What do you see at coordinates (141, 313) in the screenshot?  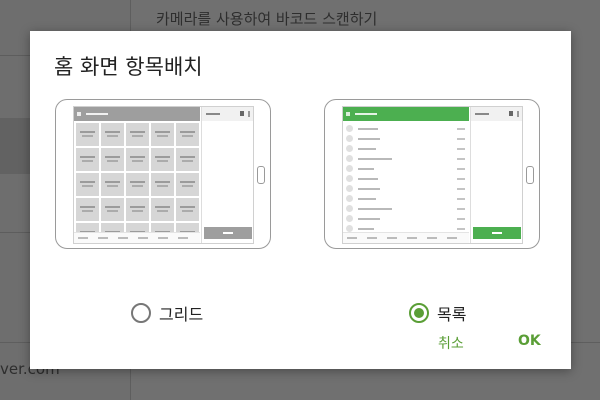 I see `grid-radio-button` at bounding box center [141, 313].